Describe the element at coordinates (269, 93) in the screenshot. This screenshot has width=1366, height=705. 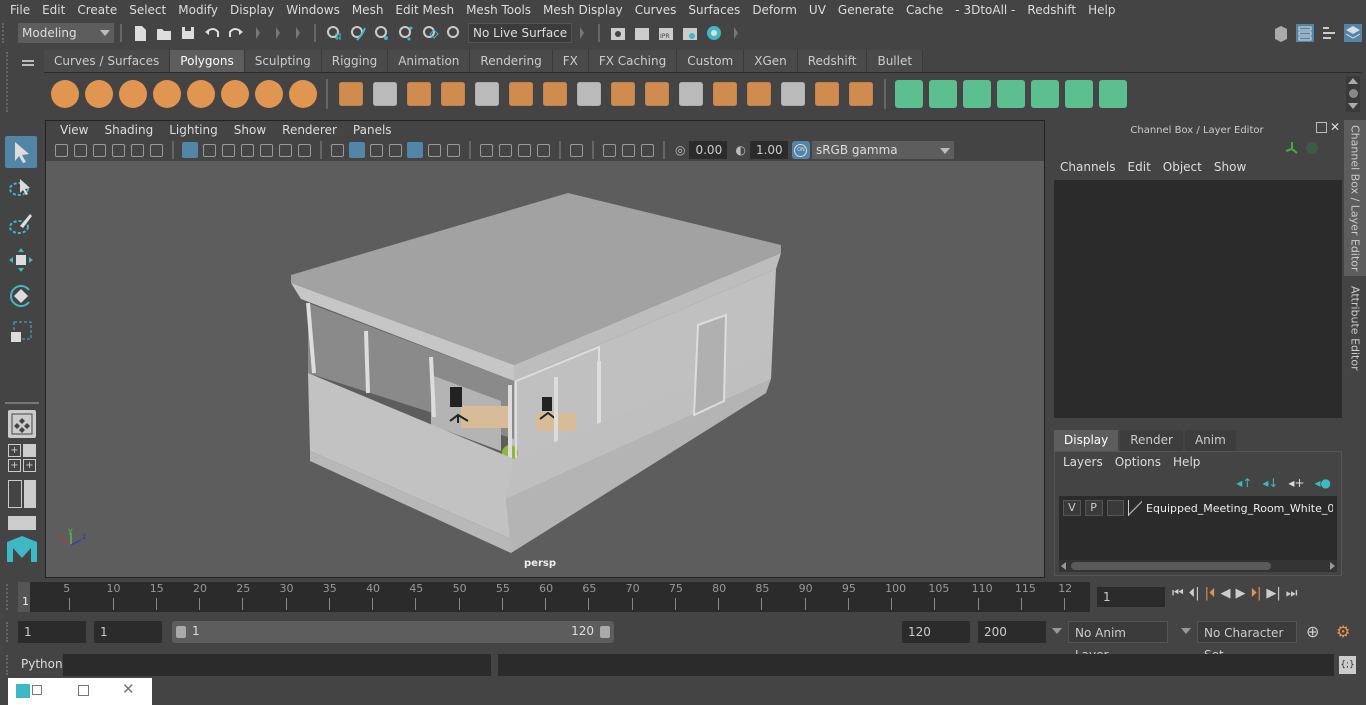
I see `poly-pyramid-icon` at that location.